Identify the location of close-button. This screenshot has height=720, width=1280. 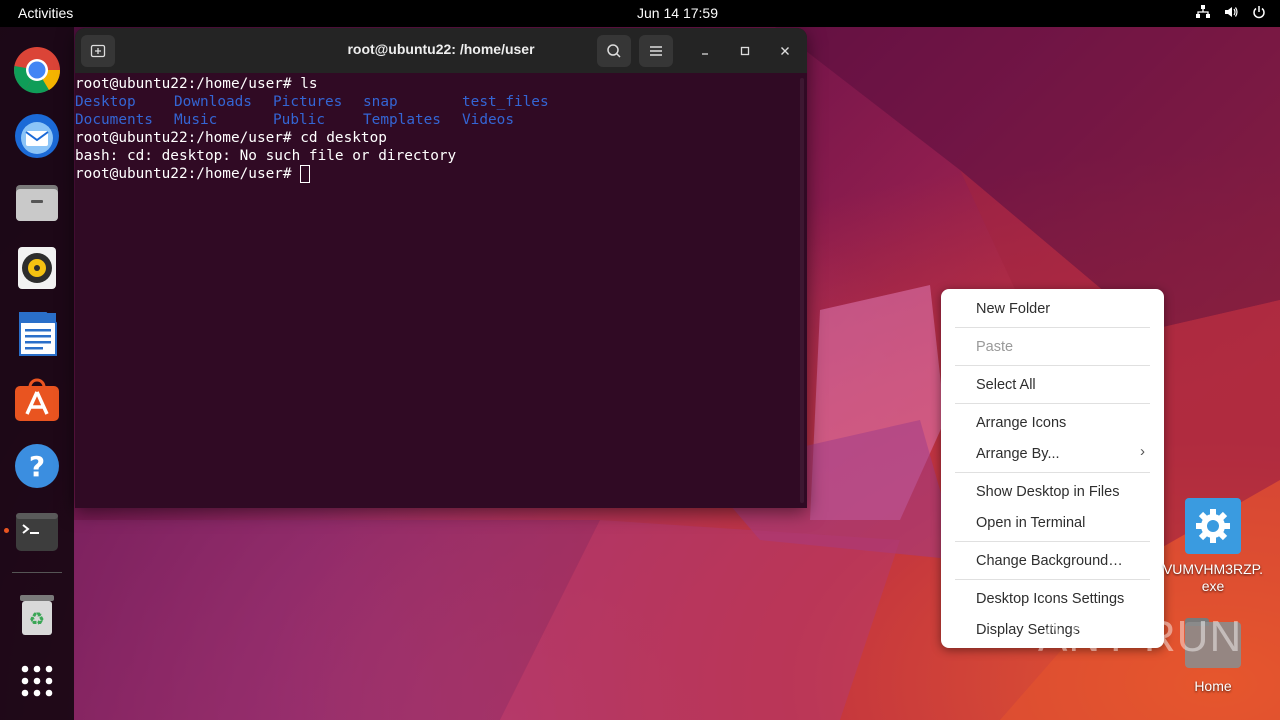
(785, 51).